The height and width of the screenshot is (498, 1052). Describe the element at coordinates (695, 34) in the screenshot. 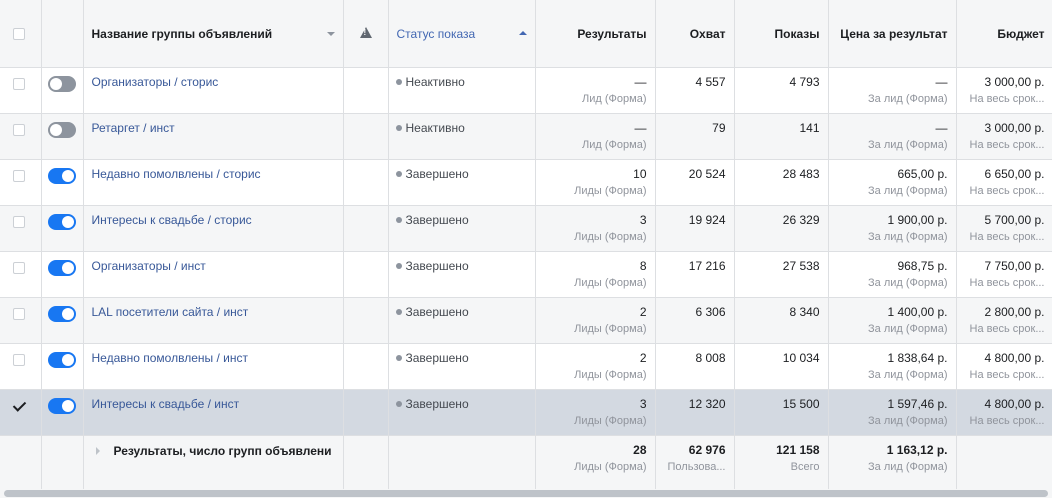

I see `column-header-reach: Охват` at that location.